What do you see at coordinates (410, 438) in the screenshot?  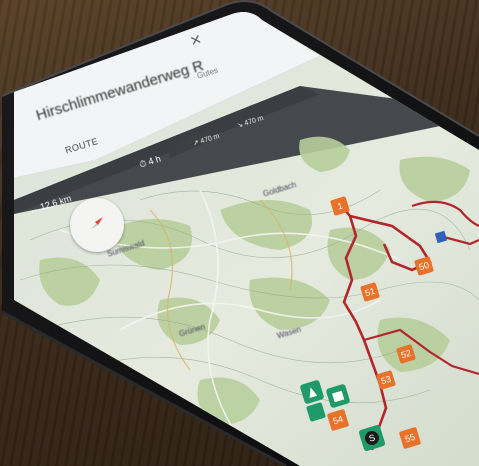 I see `trail-marker: 55` at bounding box center [410, 438].